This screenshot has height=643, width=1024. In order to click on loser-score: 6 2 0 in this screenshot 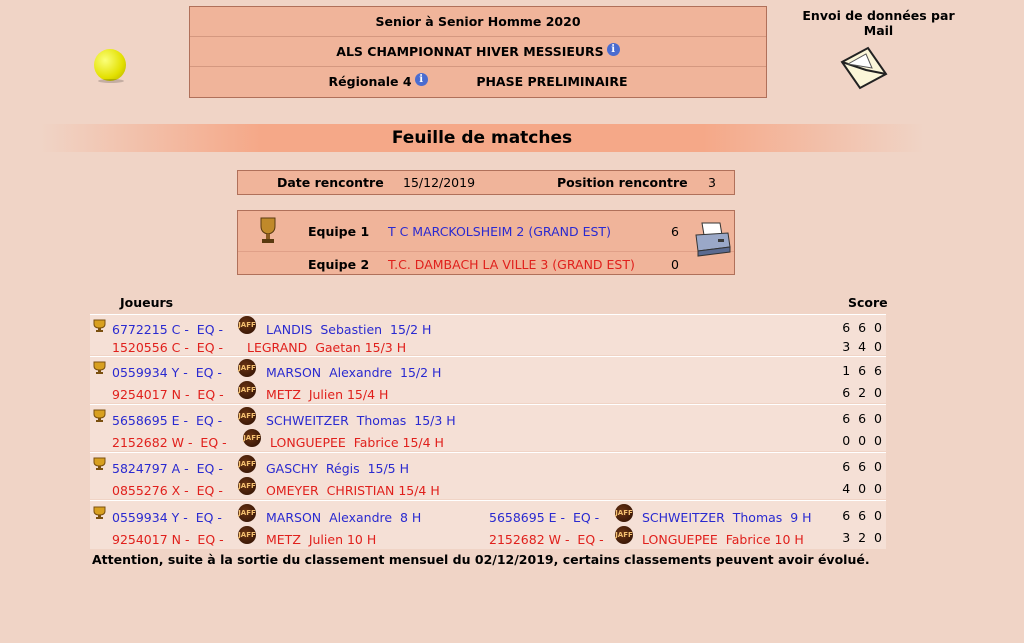, I will do `click(863, 392)`.